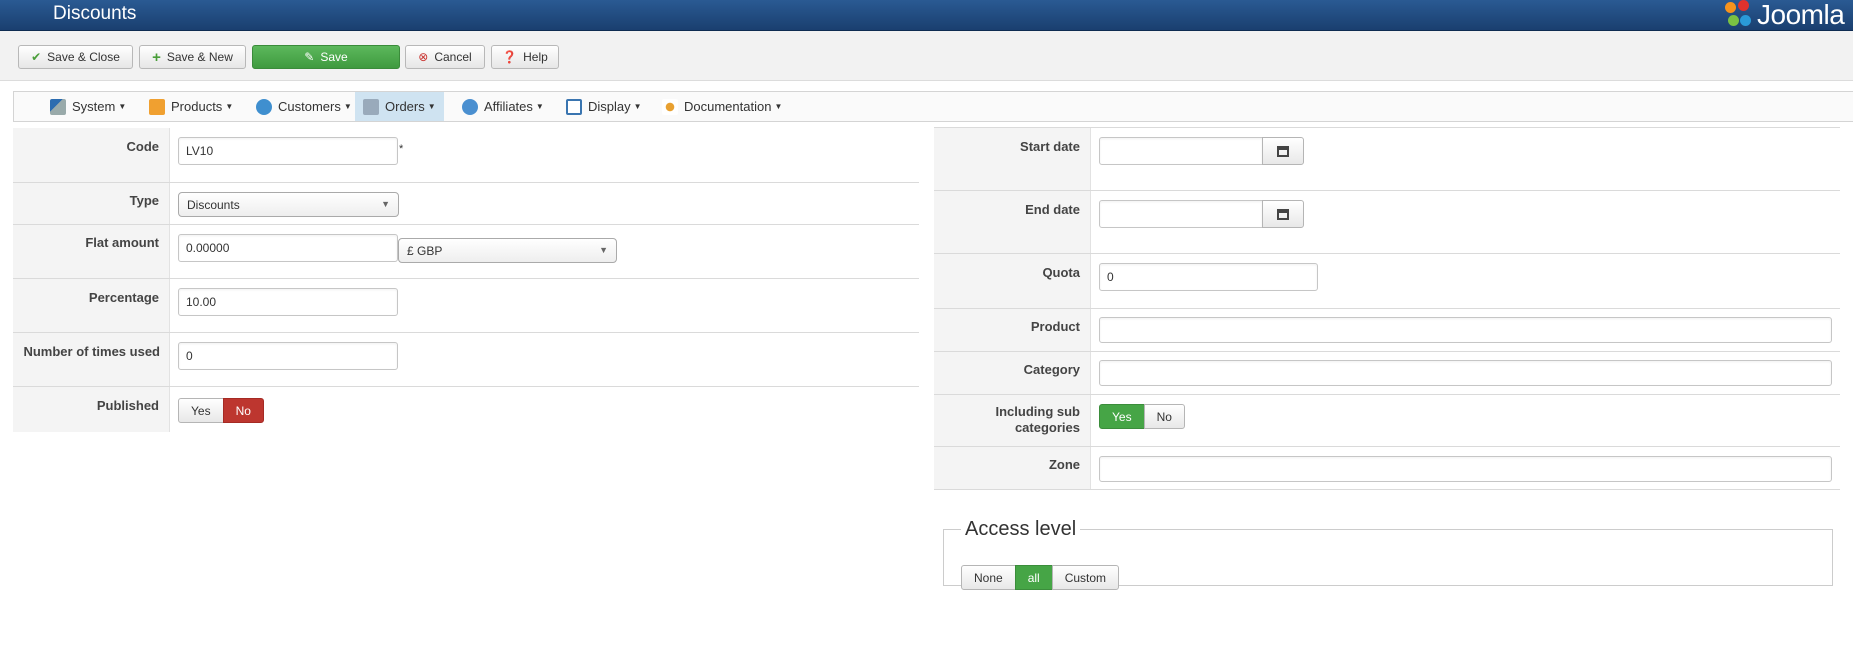 The height and width of the screenshot is (645, 1853). Describe the element at coordinates (1021, 529) in the screenshot. I see `access-level-legend: Access level` at that location.